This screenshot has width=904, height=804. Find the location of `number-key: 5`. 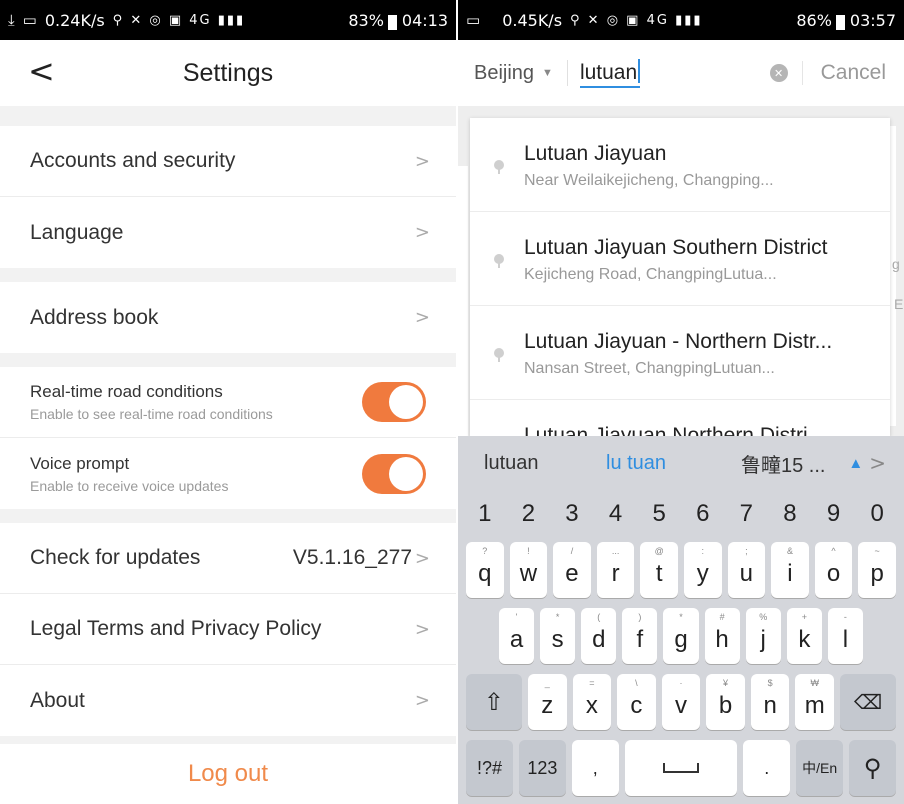

number-key: 5 is located at coordinates (659, 514).